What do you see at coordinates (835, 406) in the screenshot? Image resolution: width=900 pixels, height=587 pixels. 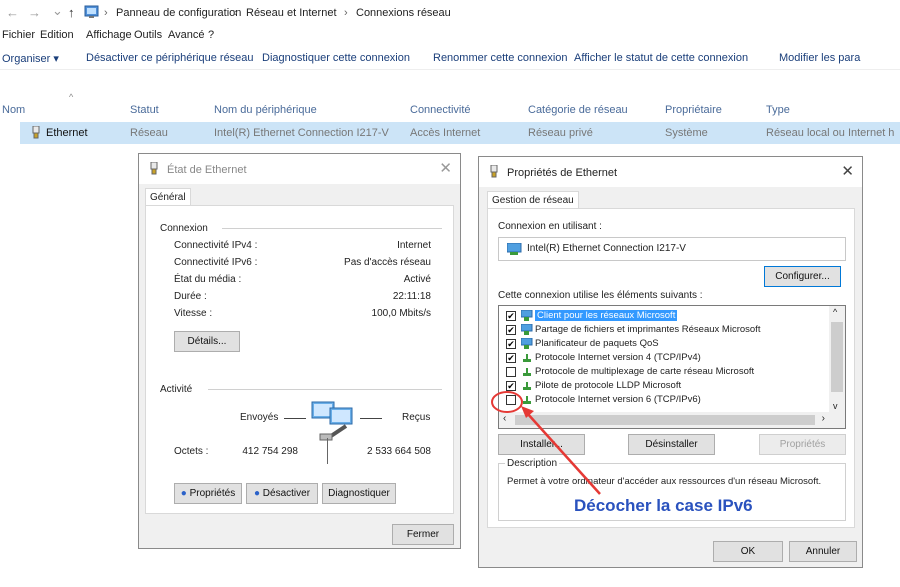 I see `scroll-down-icon: v` at bounding box center [835, 406].